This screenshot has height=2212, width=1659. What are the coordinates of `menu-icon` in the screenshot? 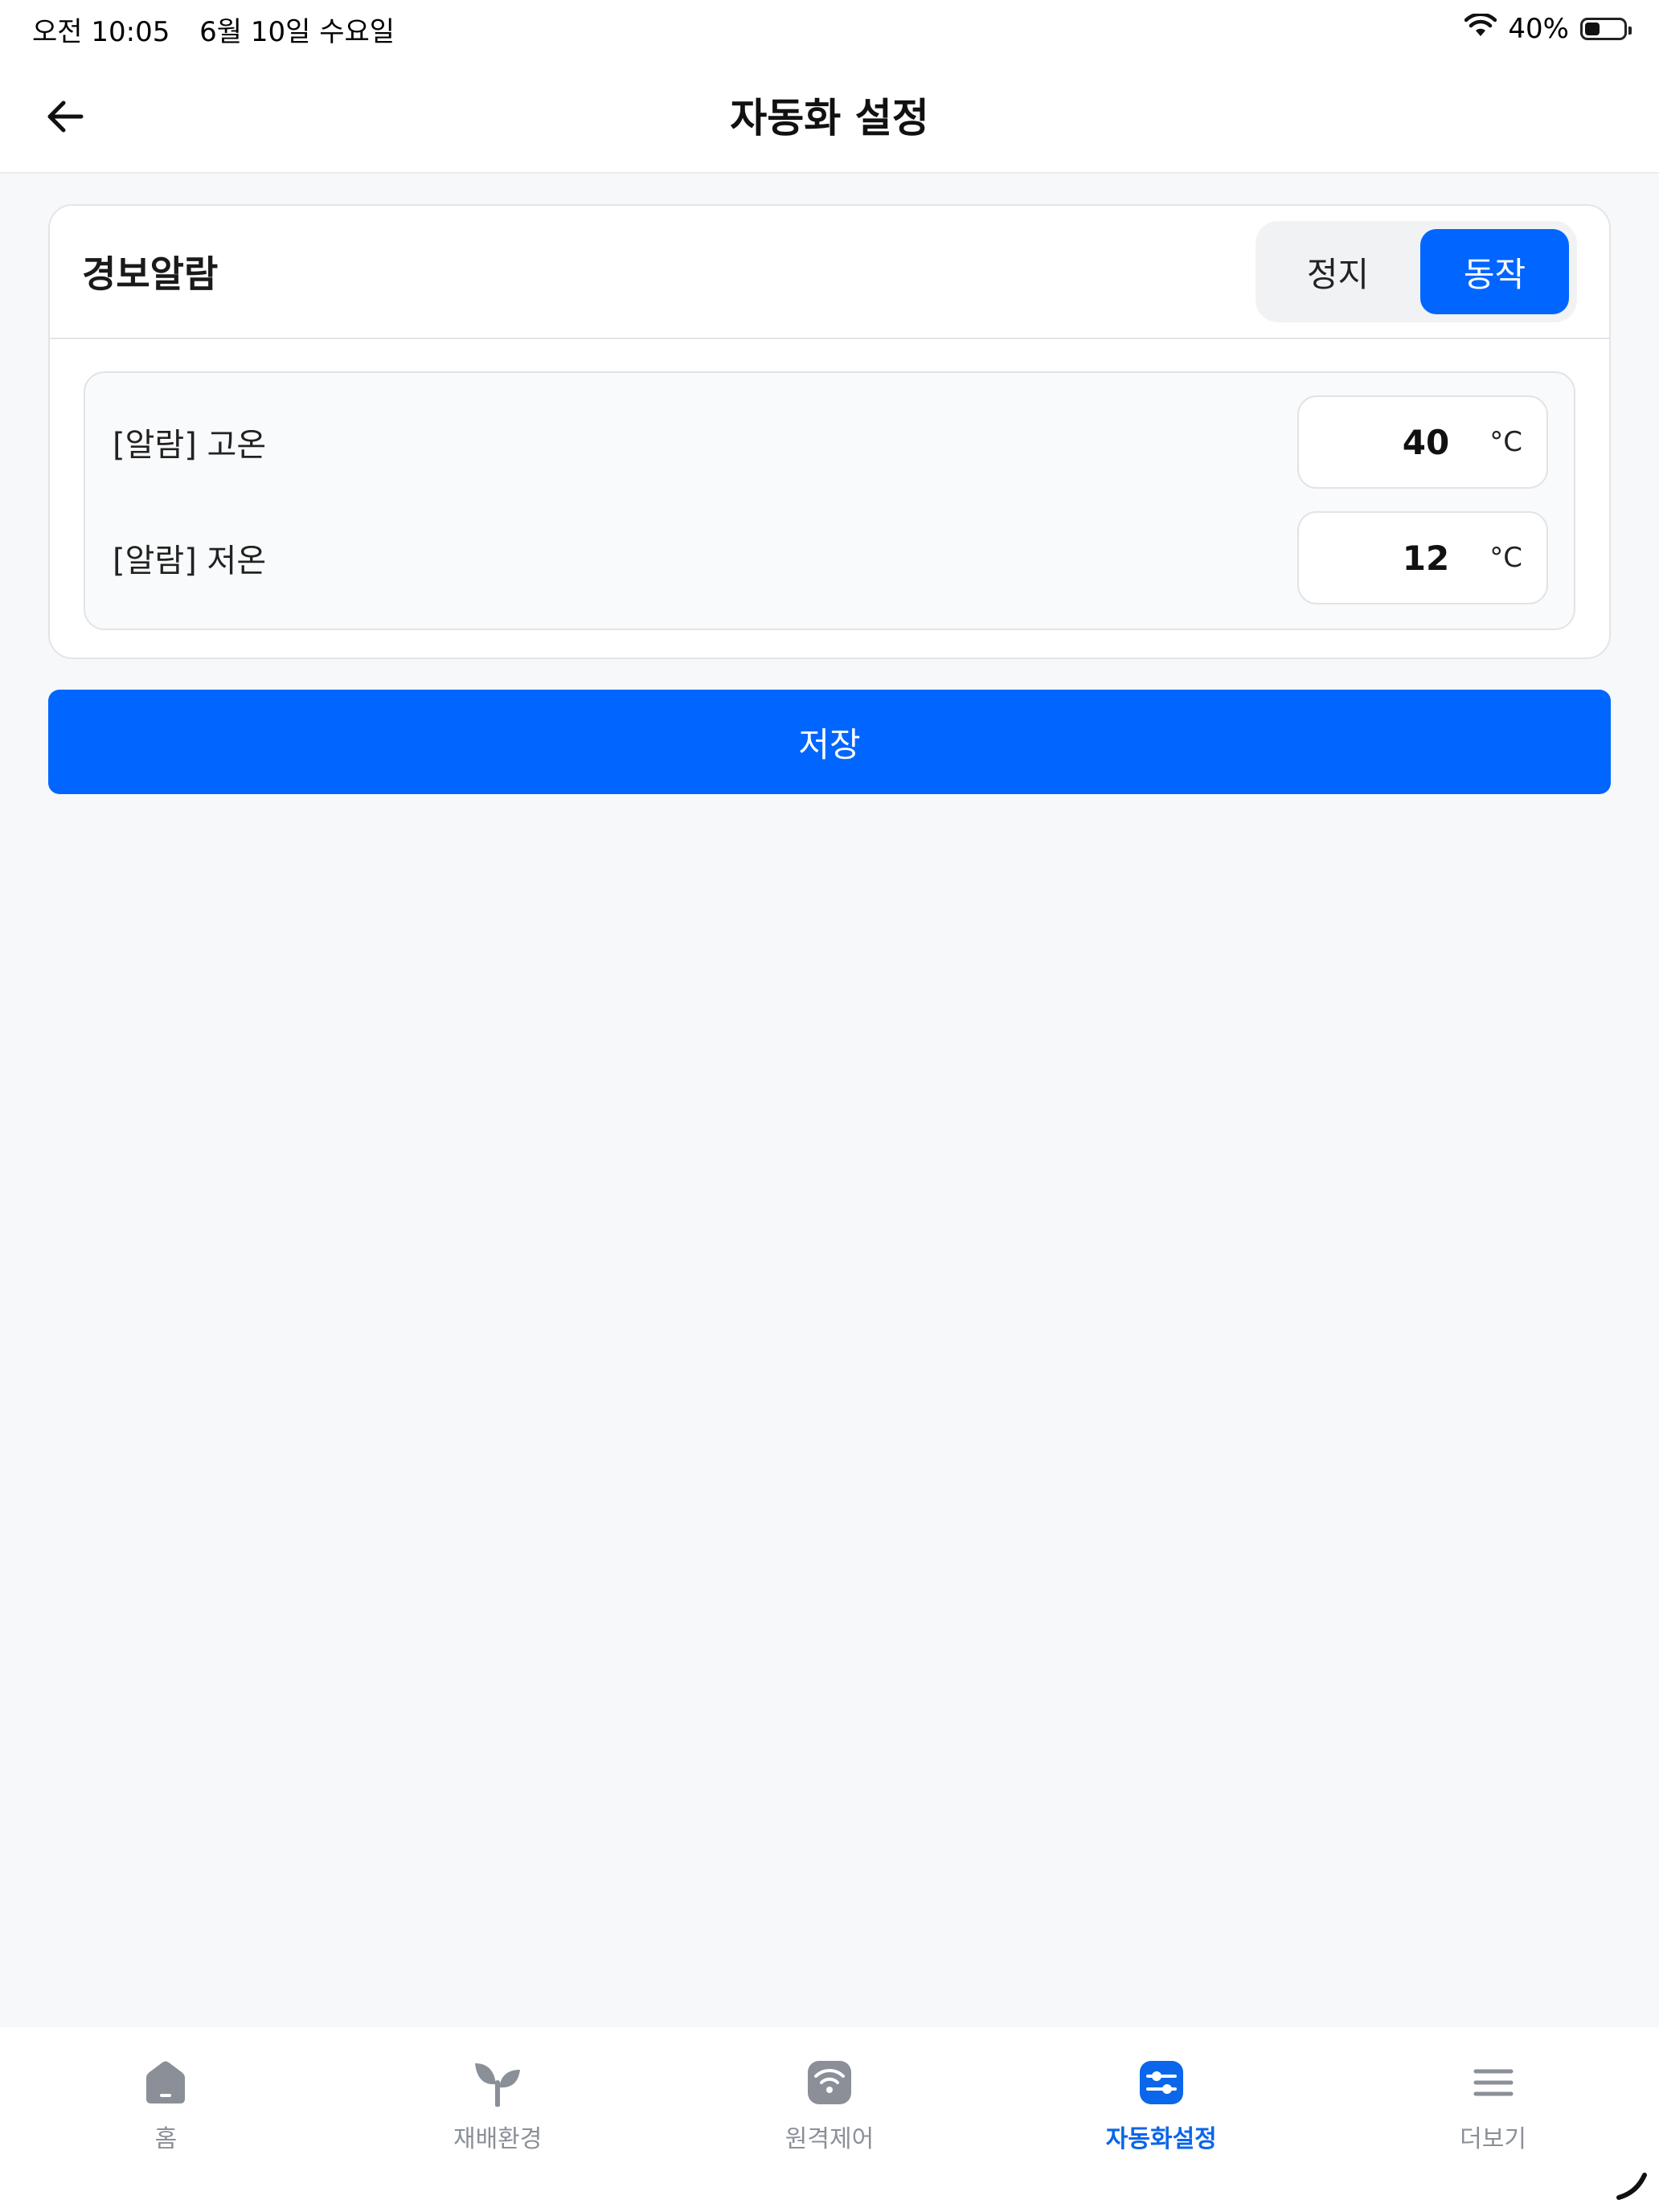 It's located at (1493, 2083).